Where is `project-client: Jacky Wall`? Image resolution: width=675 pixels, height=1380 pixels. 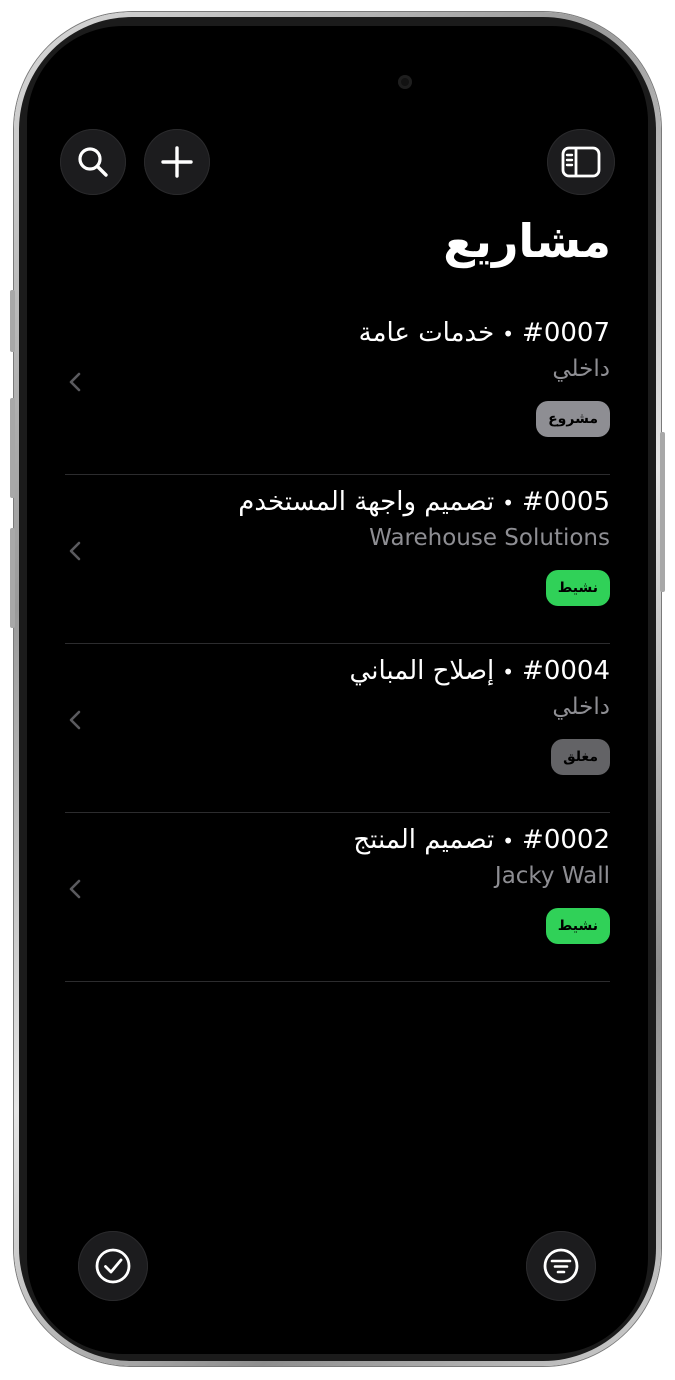 project-client: Jacky Wall is located at coordinates (552, 876).